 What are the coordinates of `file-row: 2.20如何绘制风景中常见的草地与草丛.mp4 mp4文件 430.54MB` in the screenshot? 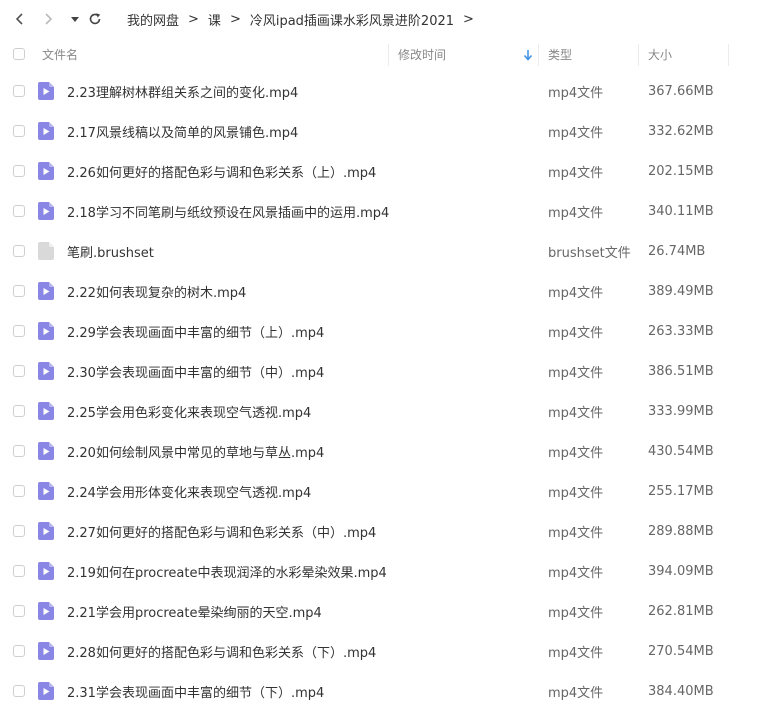 It's located at (385, 451).